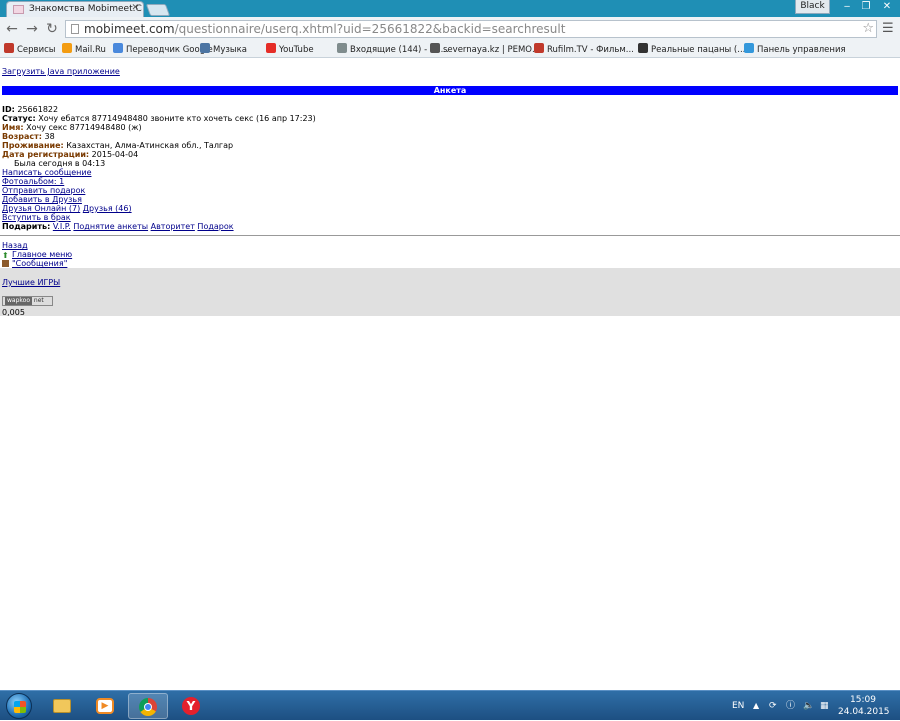  I want to click on clock-date: 24.04.2015, so click(864, 712).